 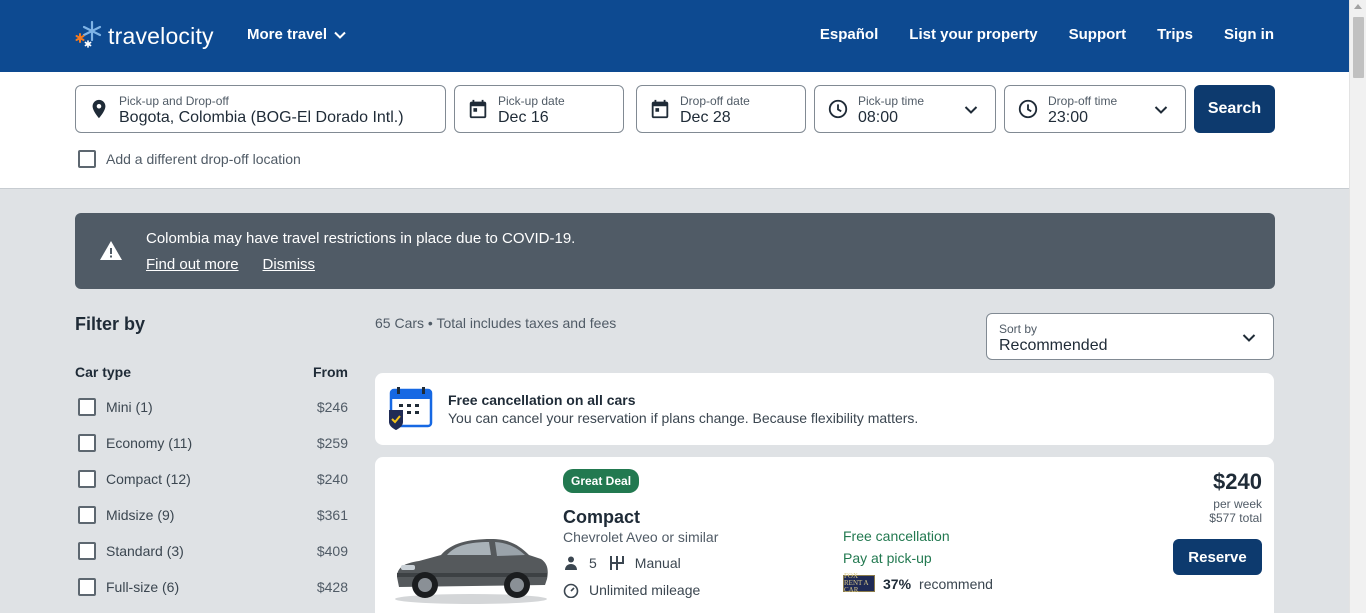 I want to click on recommend-percent: 37%, so click(x=897, y=583).